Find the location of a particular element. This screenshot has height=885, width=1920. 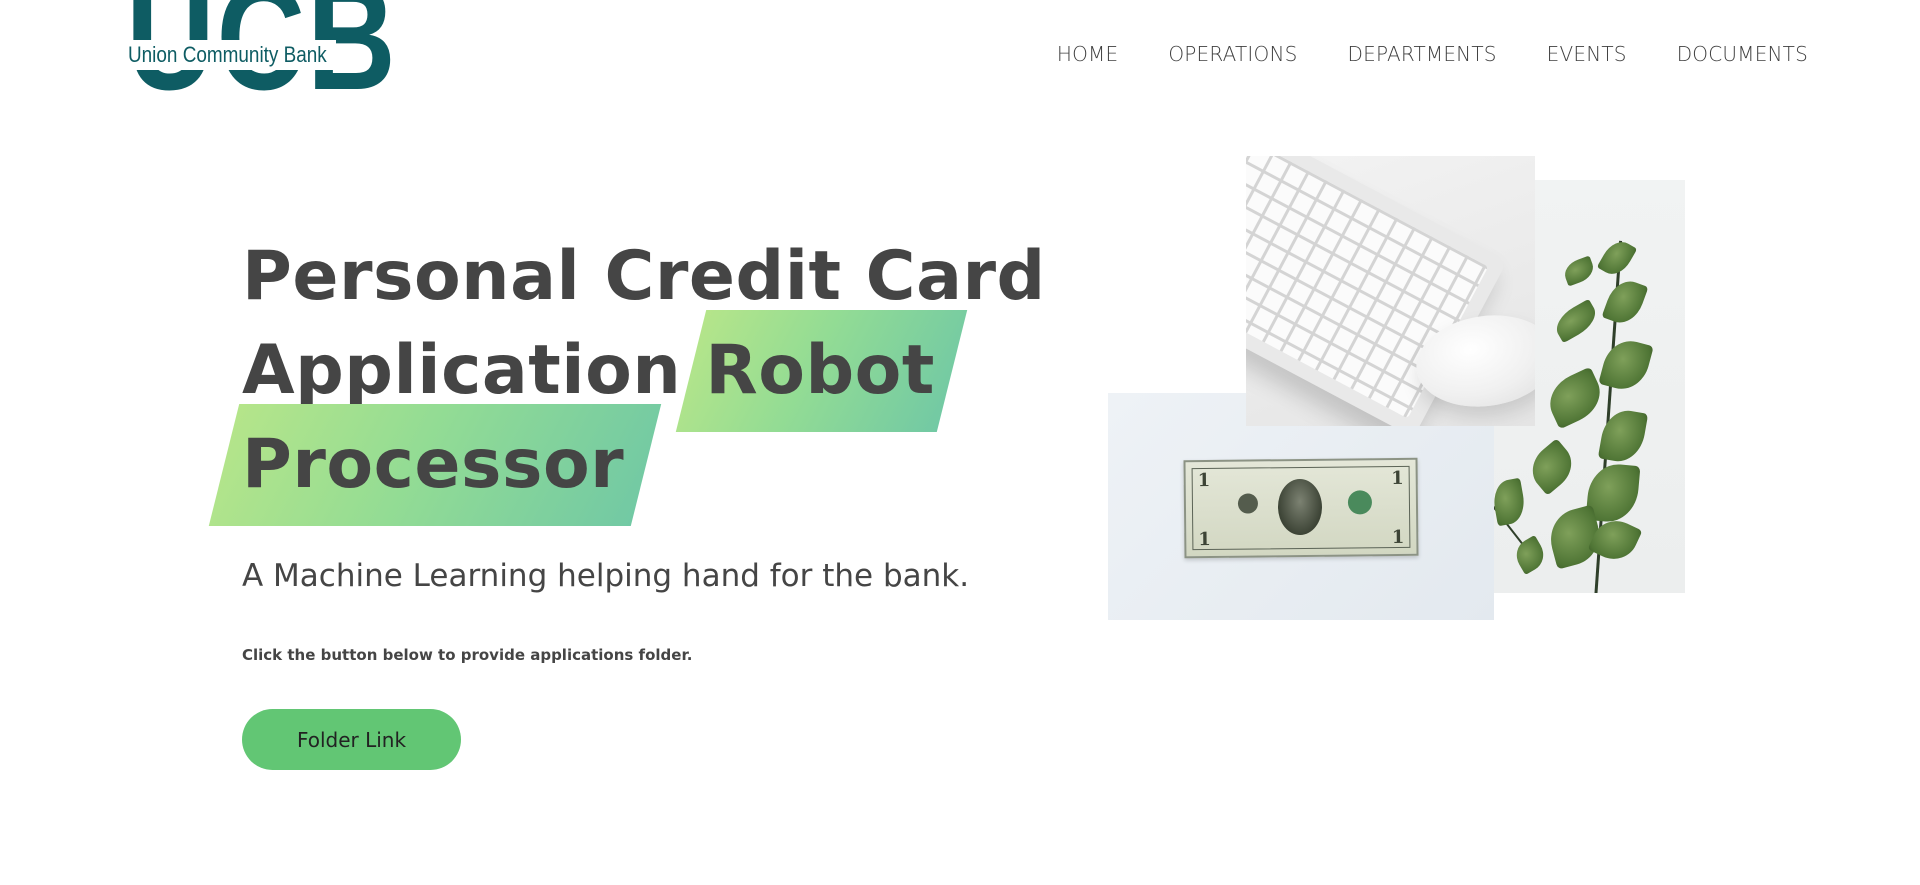

dollar-bill-photo: 1 1 1 1 is located at coordinates (1301, 506).